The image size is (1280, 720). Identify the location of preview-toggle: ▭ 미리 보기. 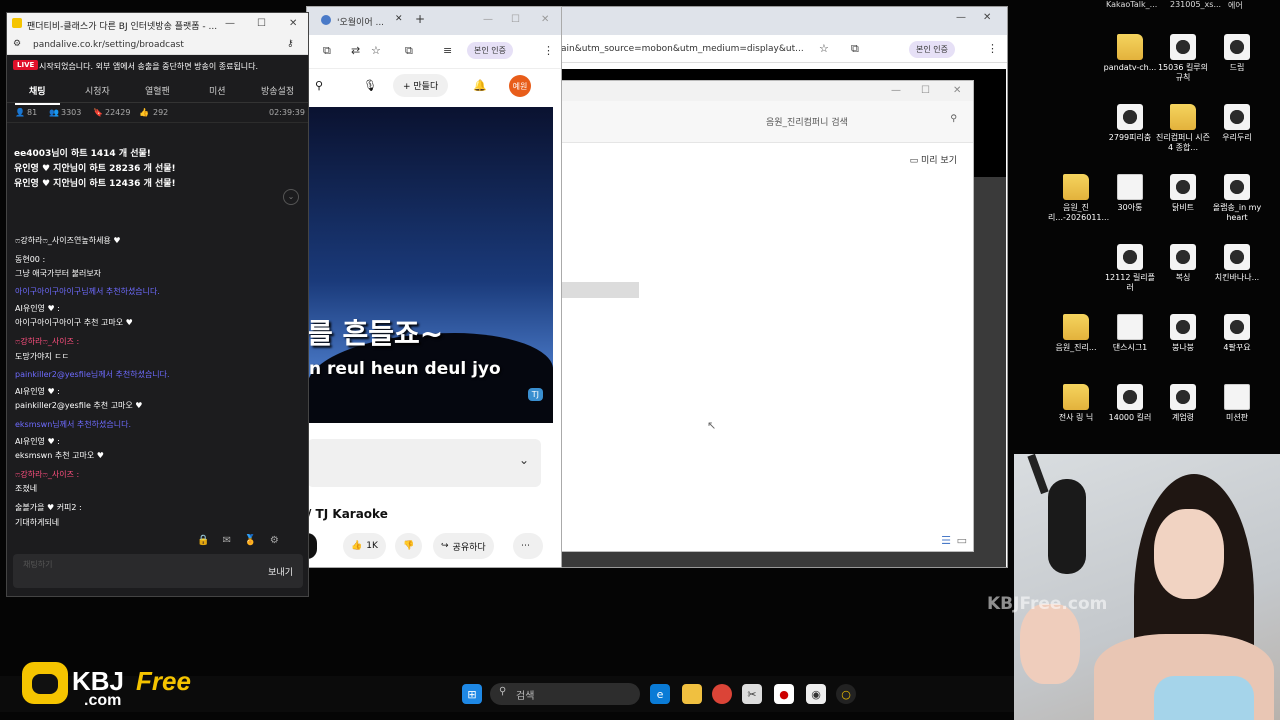
(933, 159).